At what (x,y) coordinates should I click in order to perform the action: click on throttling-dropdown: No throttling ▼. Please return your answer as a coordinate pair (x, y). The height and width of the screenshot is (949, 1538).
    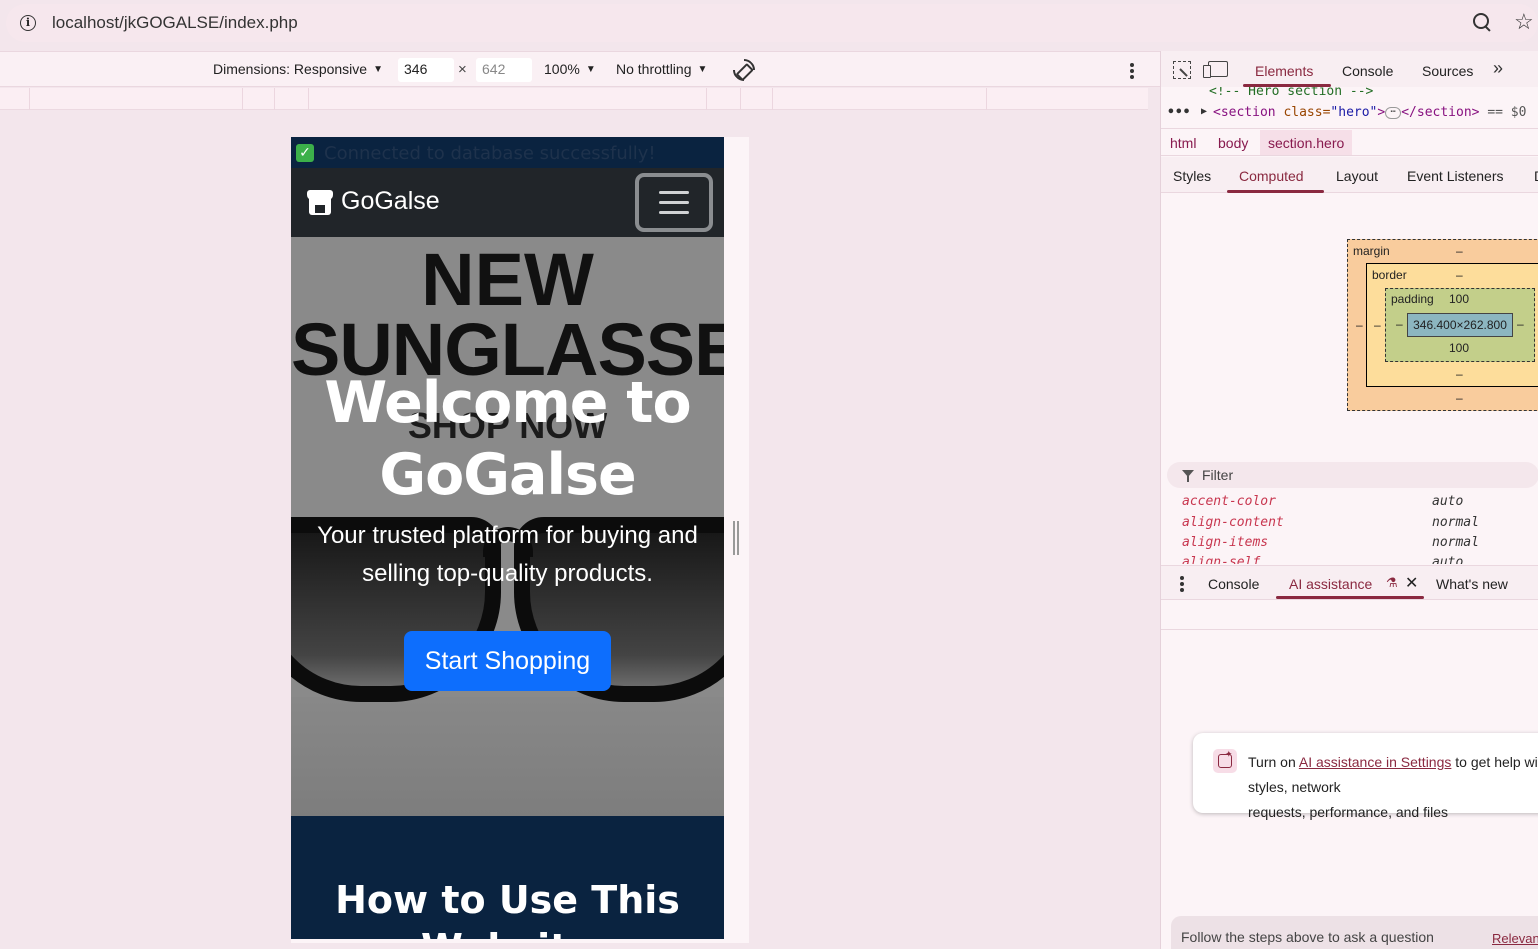
    Looking at the image, I should click on (661, 69).